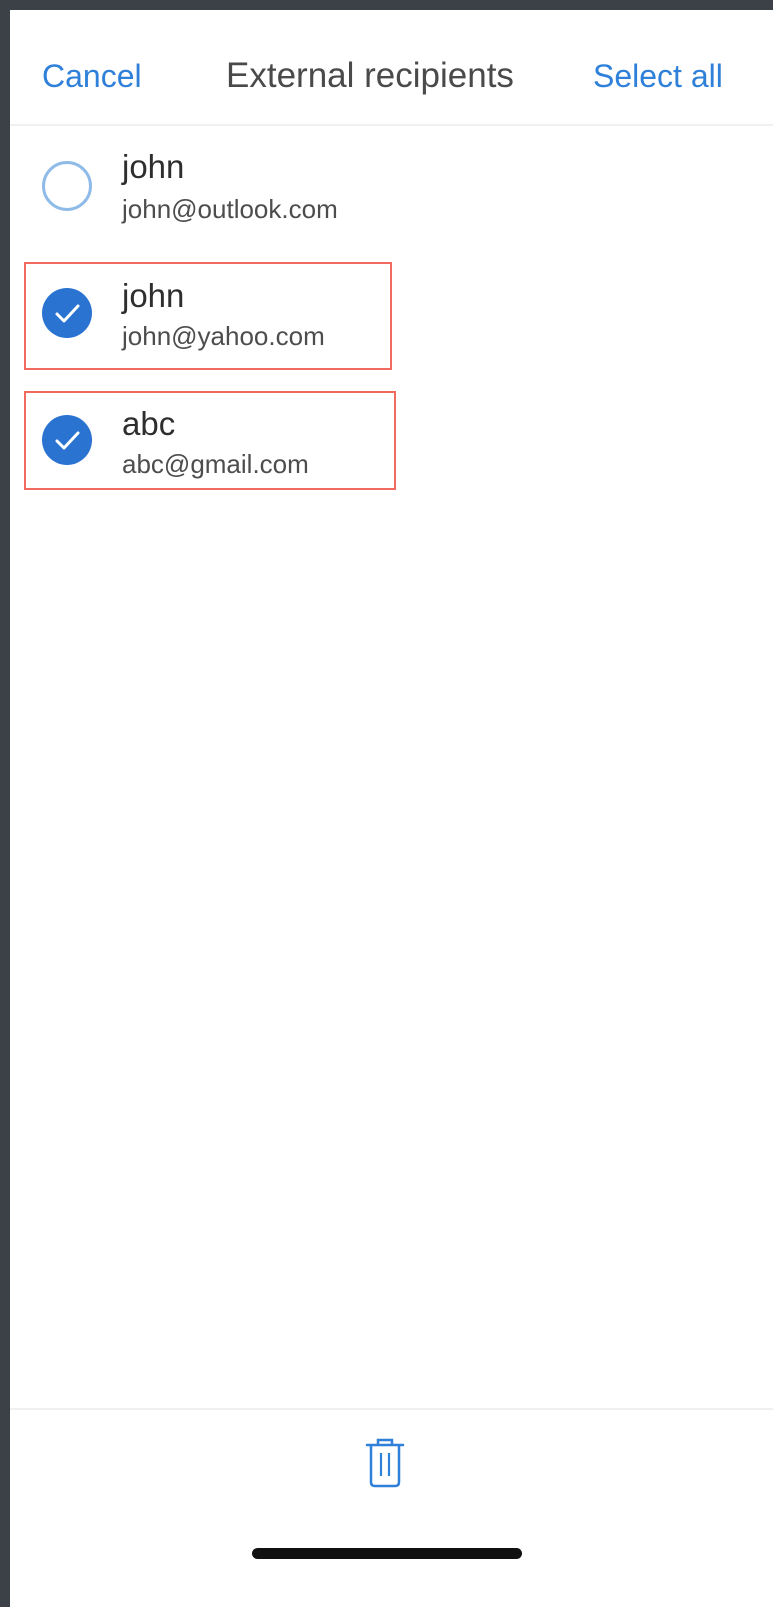  What do you see at coordinates (92, 76) in the screenshot?
I see `cancel-button: Cancel` at bounding box center [92, 76].